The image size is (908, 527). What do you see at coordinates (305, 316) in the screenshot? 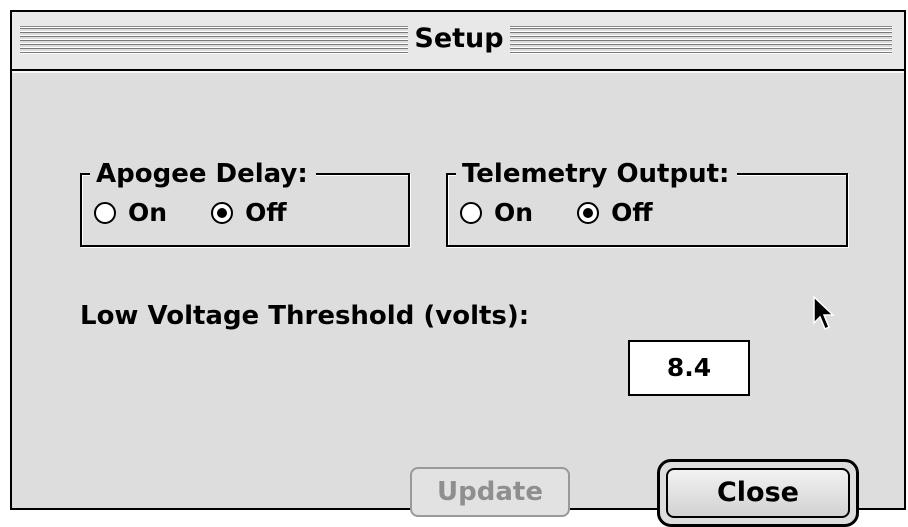
I see `low-voltage-threshold-label: Low Voltage Threshold (volts):` at bounding box center [305, 316].